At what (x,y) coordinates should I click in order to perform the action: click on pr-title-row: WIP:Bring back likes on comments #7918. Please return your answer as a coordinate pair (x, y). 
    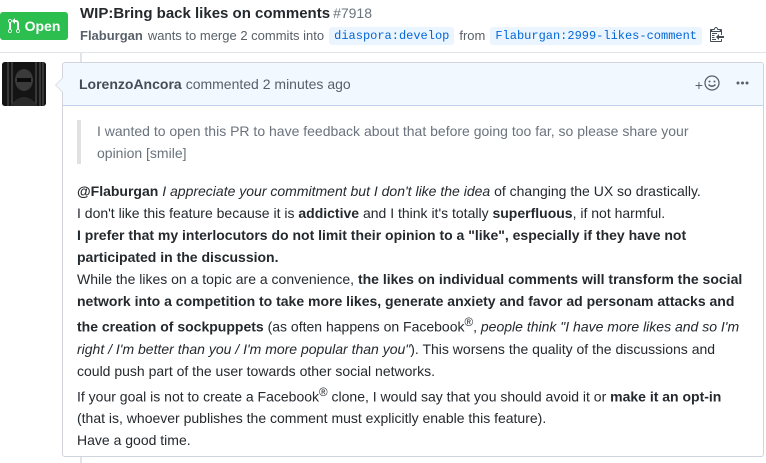
    Looking at the image, I should click on (226, 13).